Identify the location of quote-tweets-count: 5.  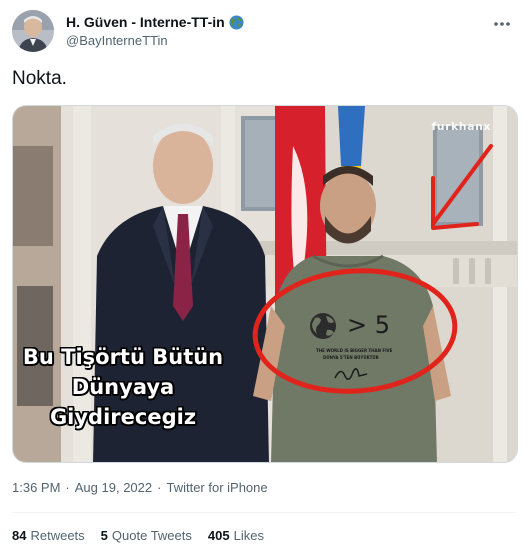
(104, 535).